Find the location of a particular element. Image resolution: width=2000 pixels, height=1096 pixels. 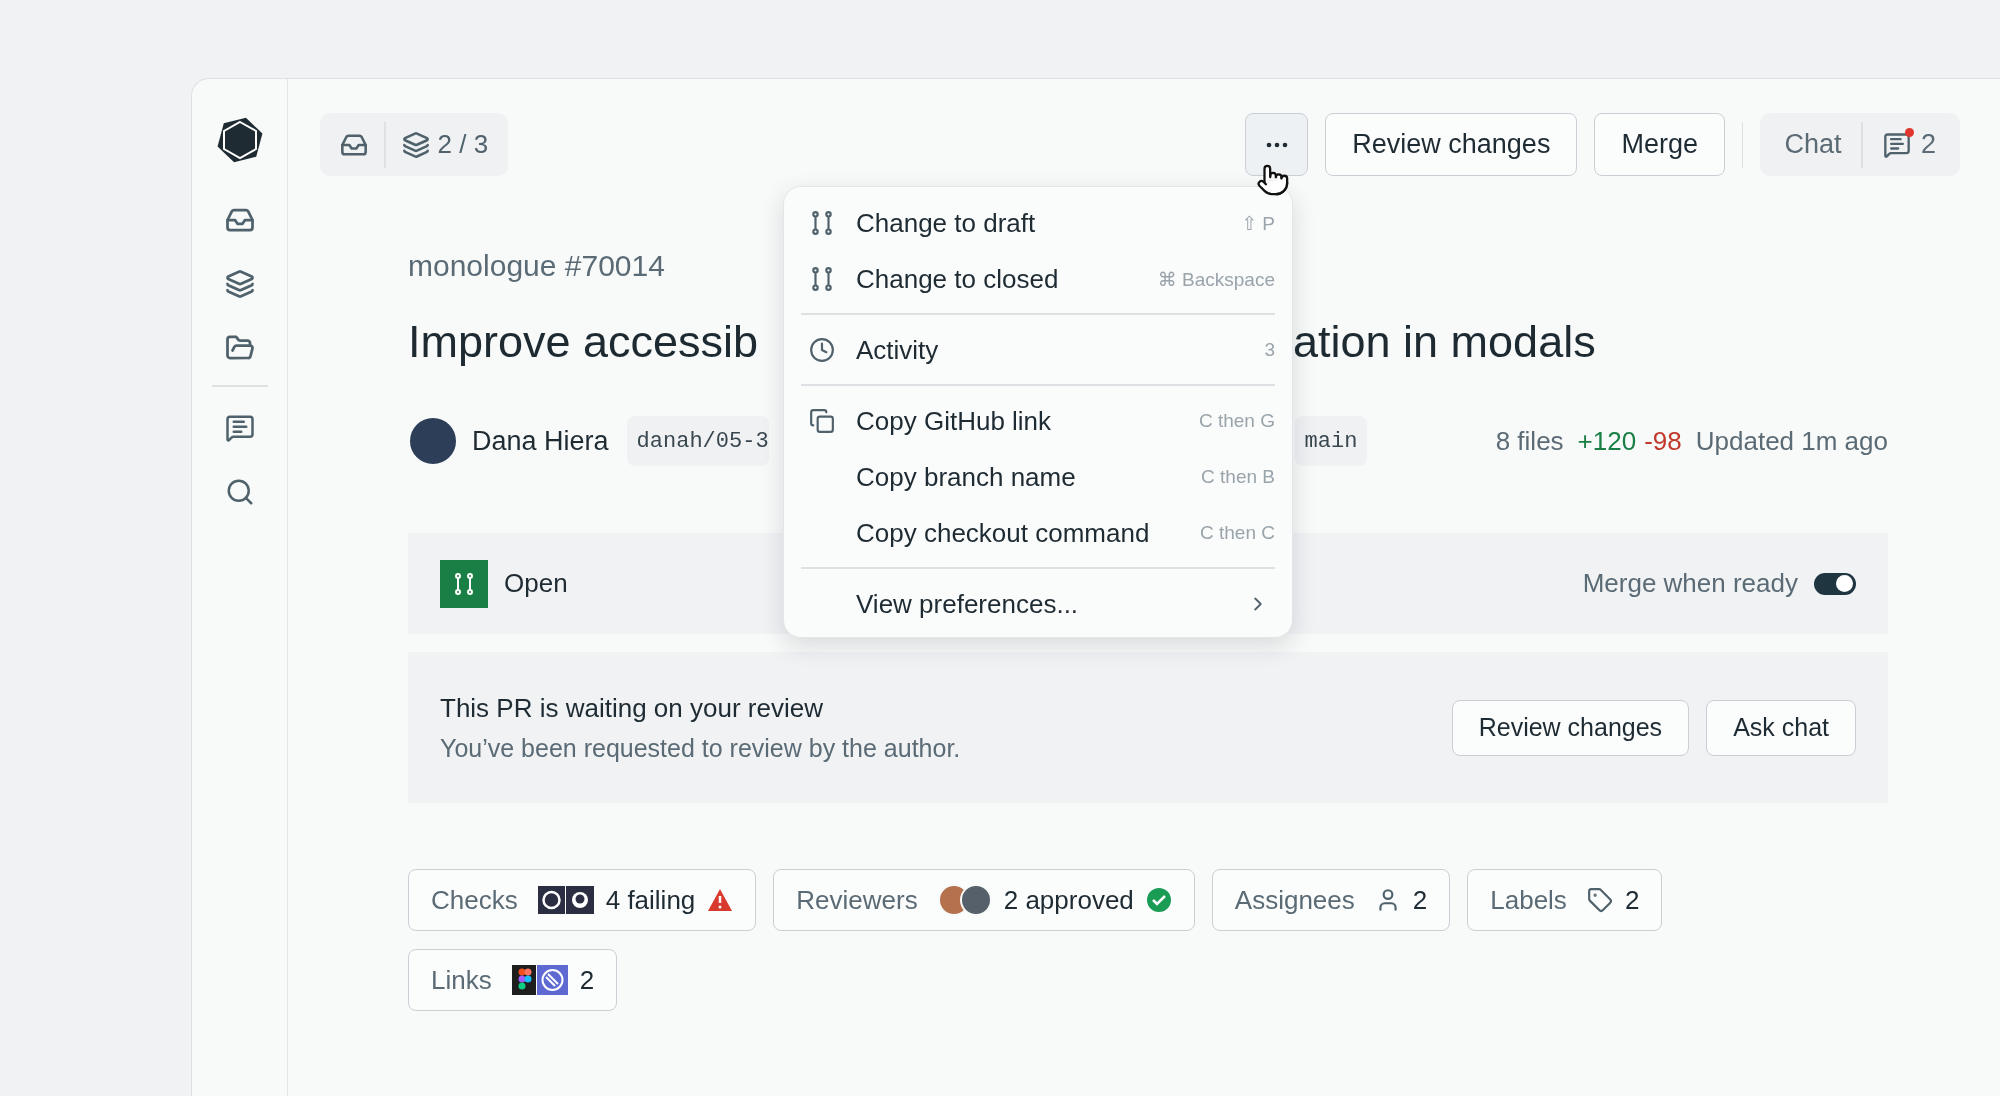

repository-number: monologue #70014 is located at coordinates (536, 266).